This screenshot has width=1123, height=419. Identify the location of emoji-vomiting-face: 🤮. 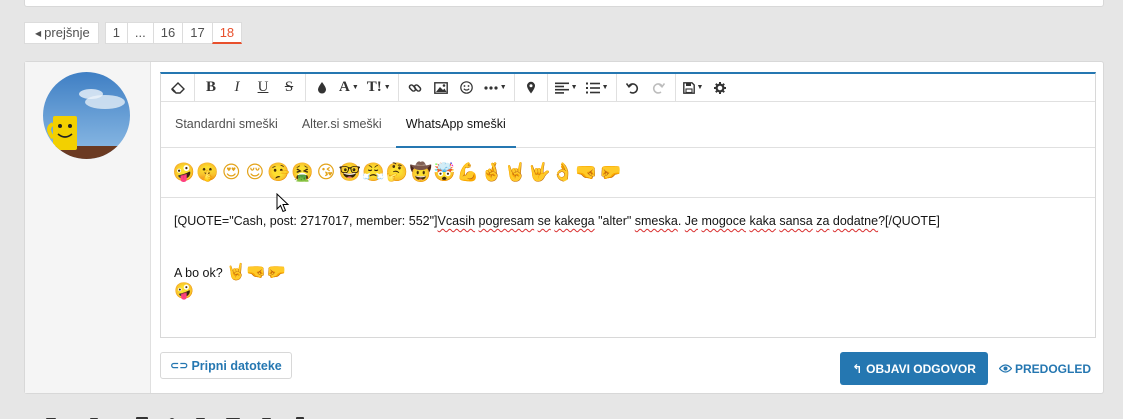
(302, 173).